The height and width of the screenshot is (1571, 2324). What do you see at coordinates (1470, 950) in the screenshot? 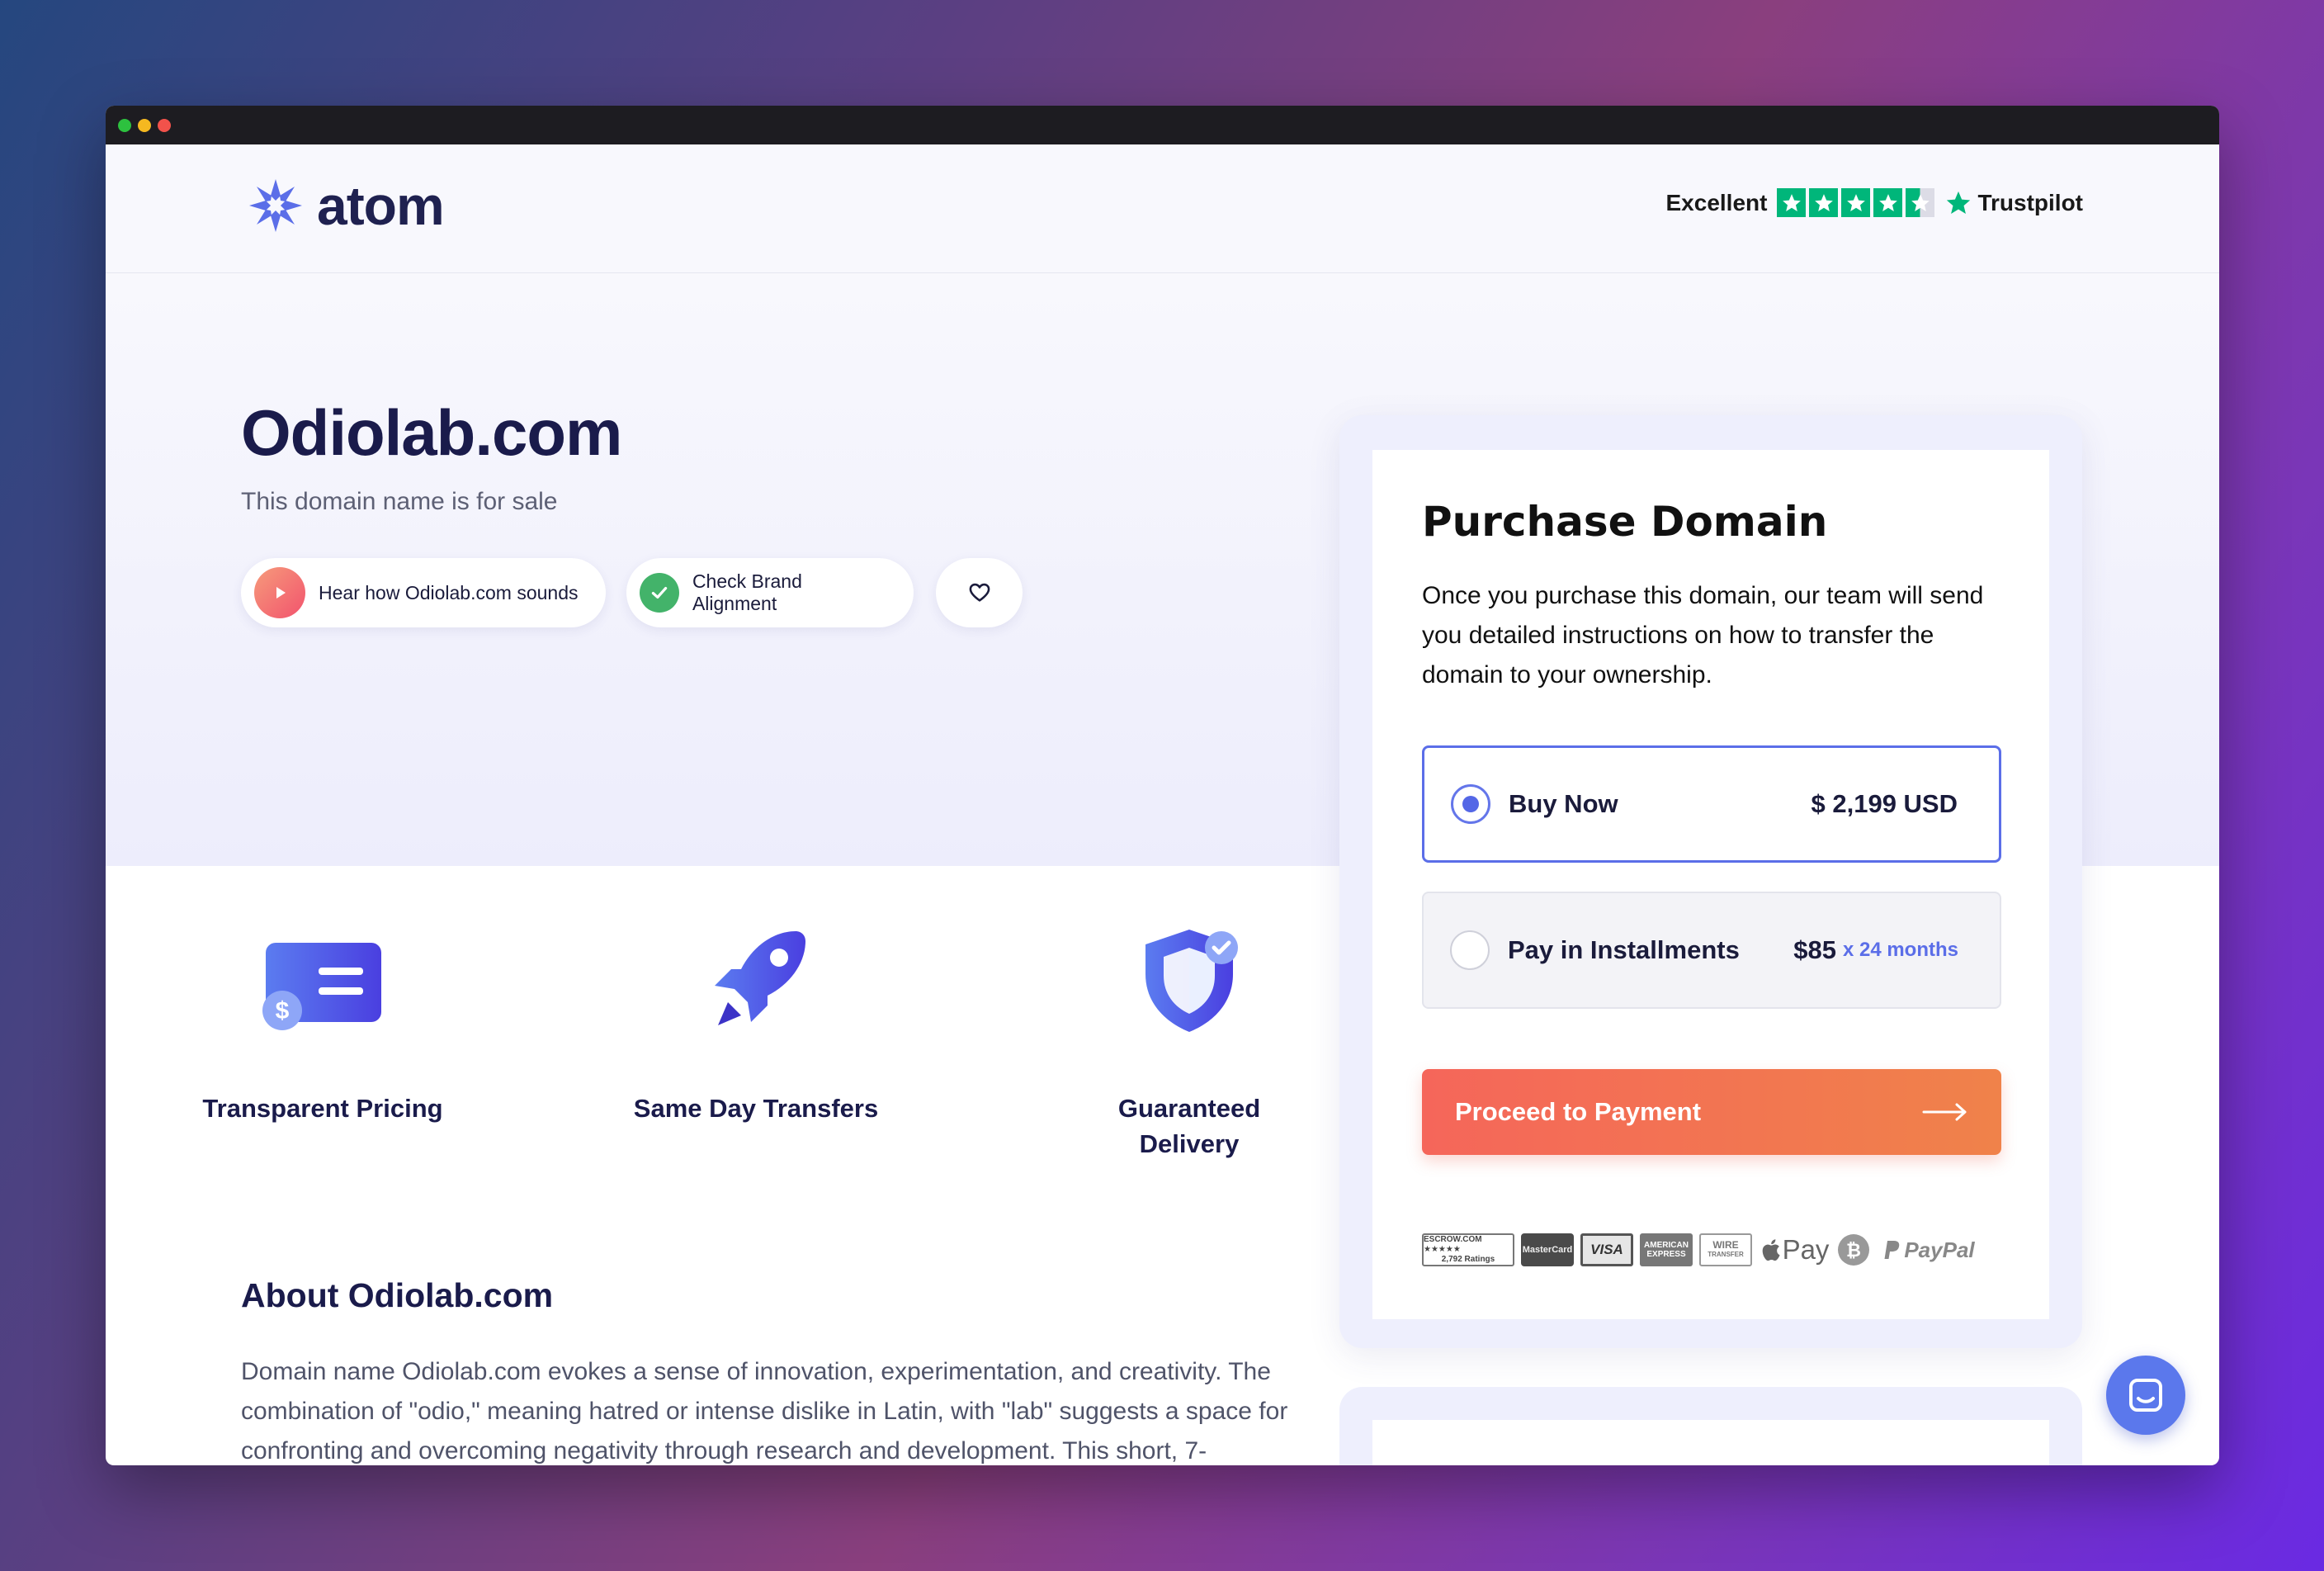
I see `radio-unselected` at bounding box center [1470, 950].